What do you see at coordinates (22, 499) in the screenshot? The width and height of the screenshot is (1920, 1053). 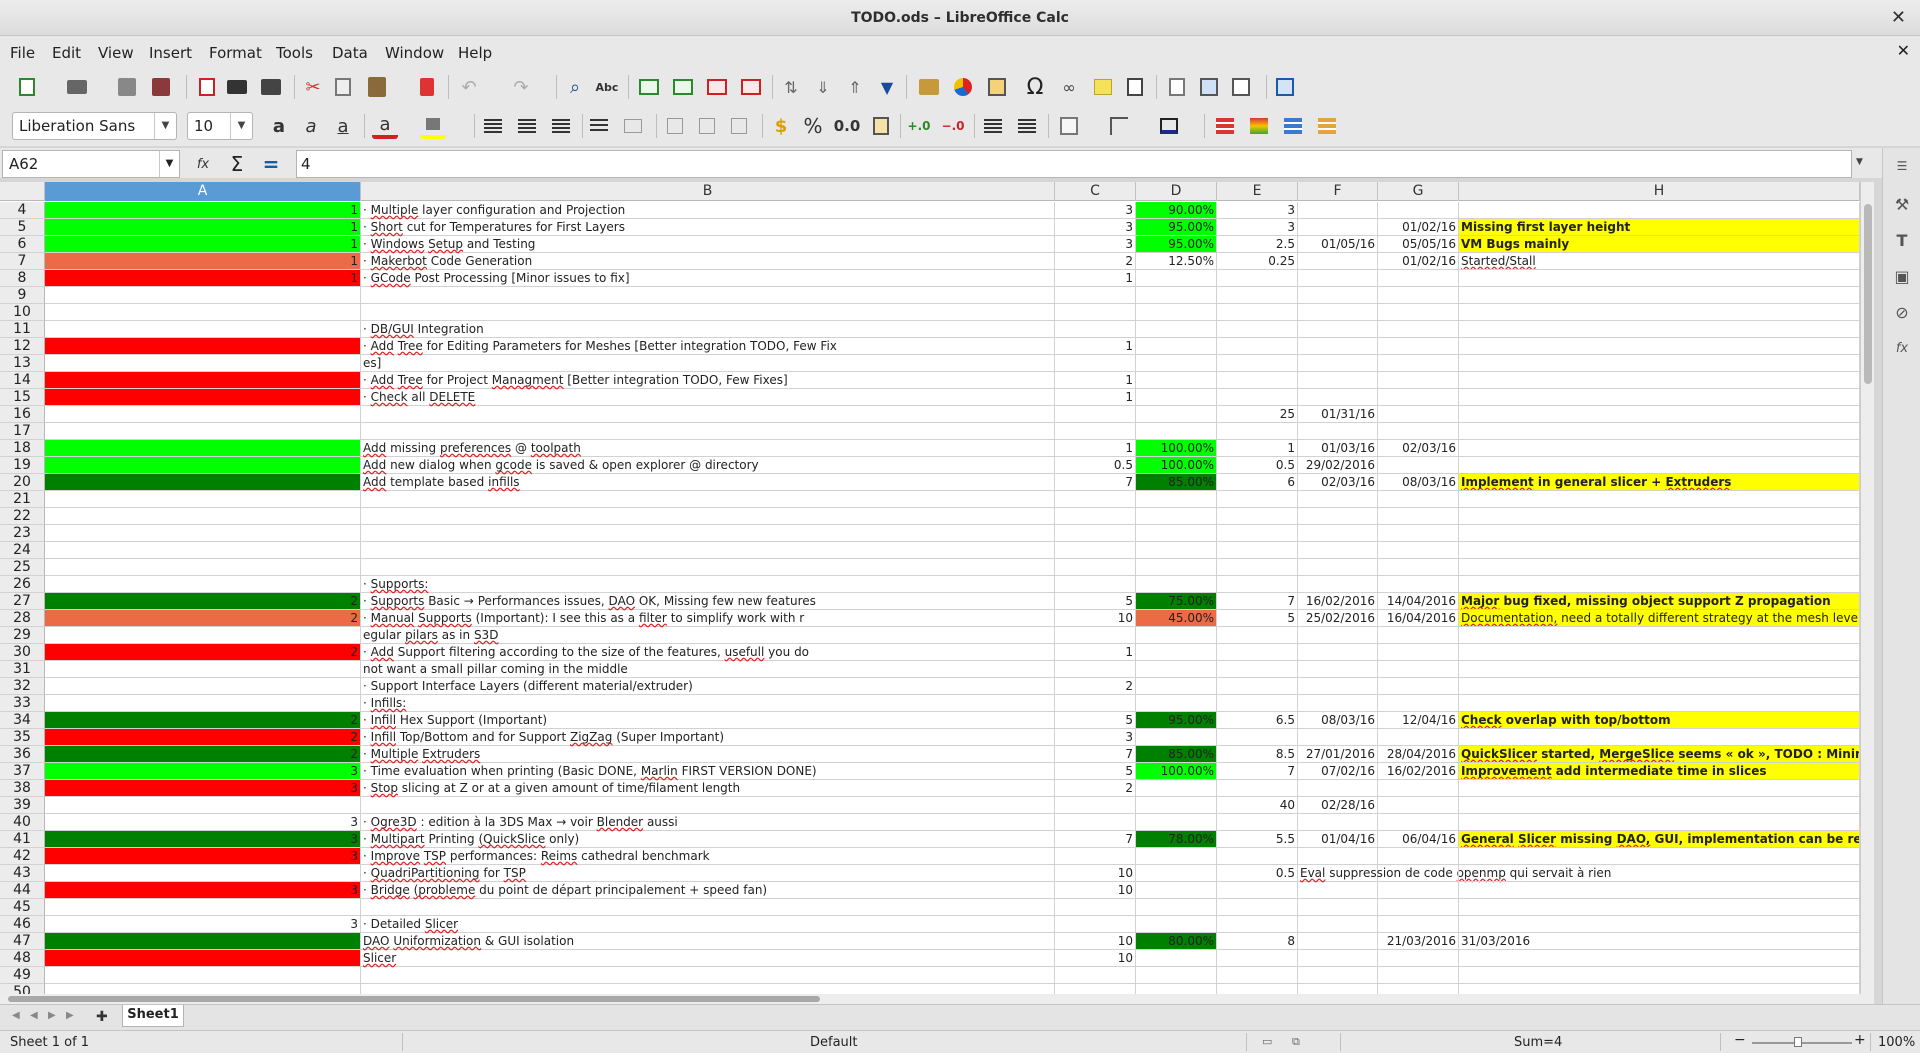 I see `row-header: 21` at bounding box center [22, 499].